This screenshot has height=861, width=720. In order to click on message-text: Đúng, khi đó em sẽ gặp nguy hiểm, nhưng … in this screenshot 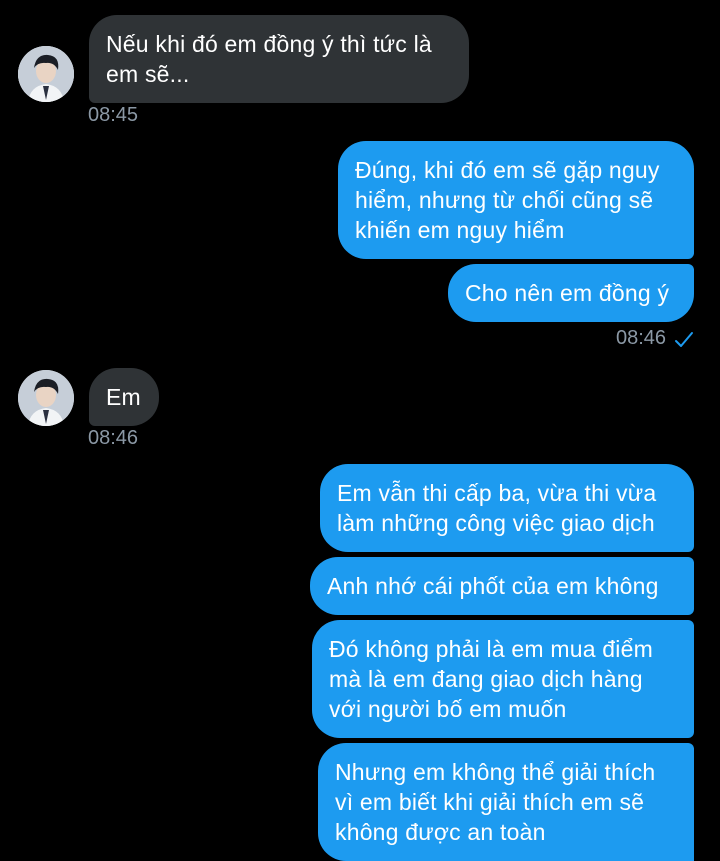, I will do `click(507, 200)`.